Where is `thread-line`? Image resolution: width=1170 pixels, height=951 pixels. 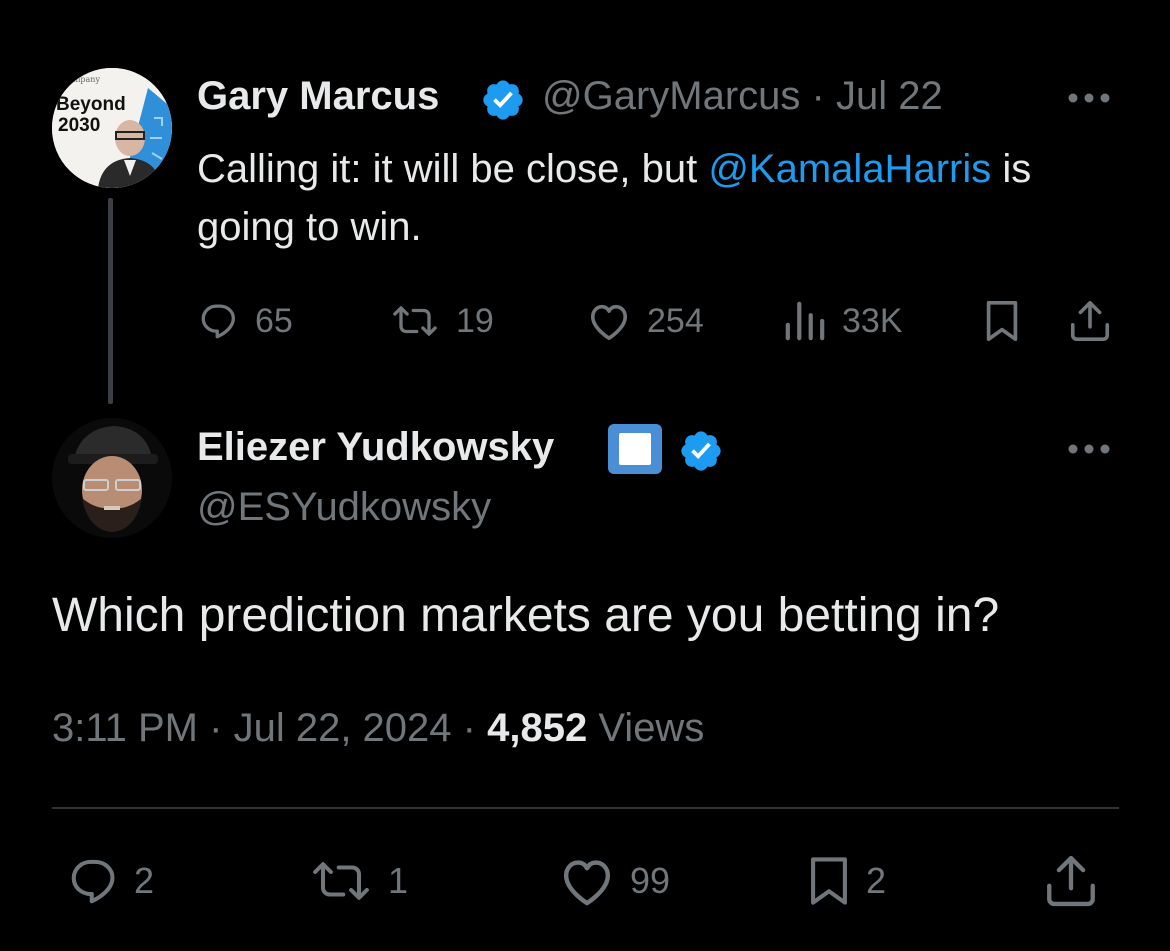
thread-line is located at coordinates (110, 301).